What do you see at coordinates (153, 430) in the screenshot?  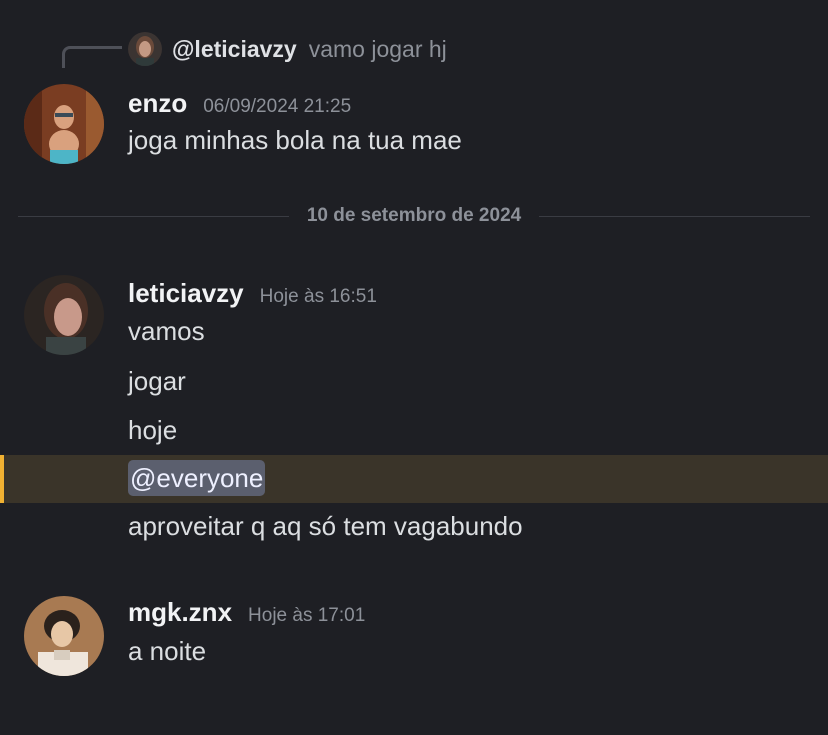 I see `message-text: hoje` at bounding box center [153, 430].